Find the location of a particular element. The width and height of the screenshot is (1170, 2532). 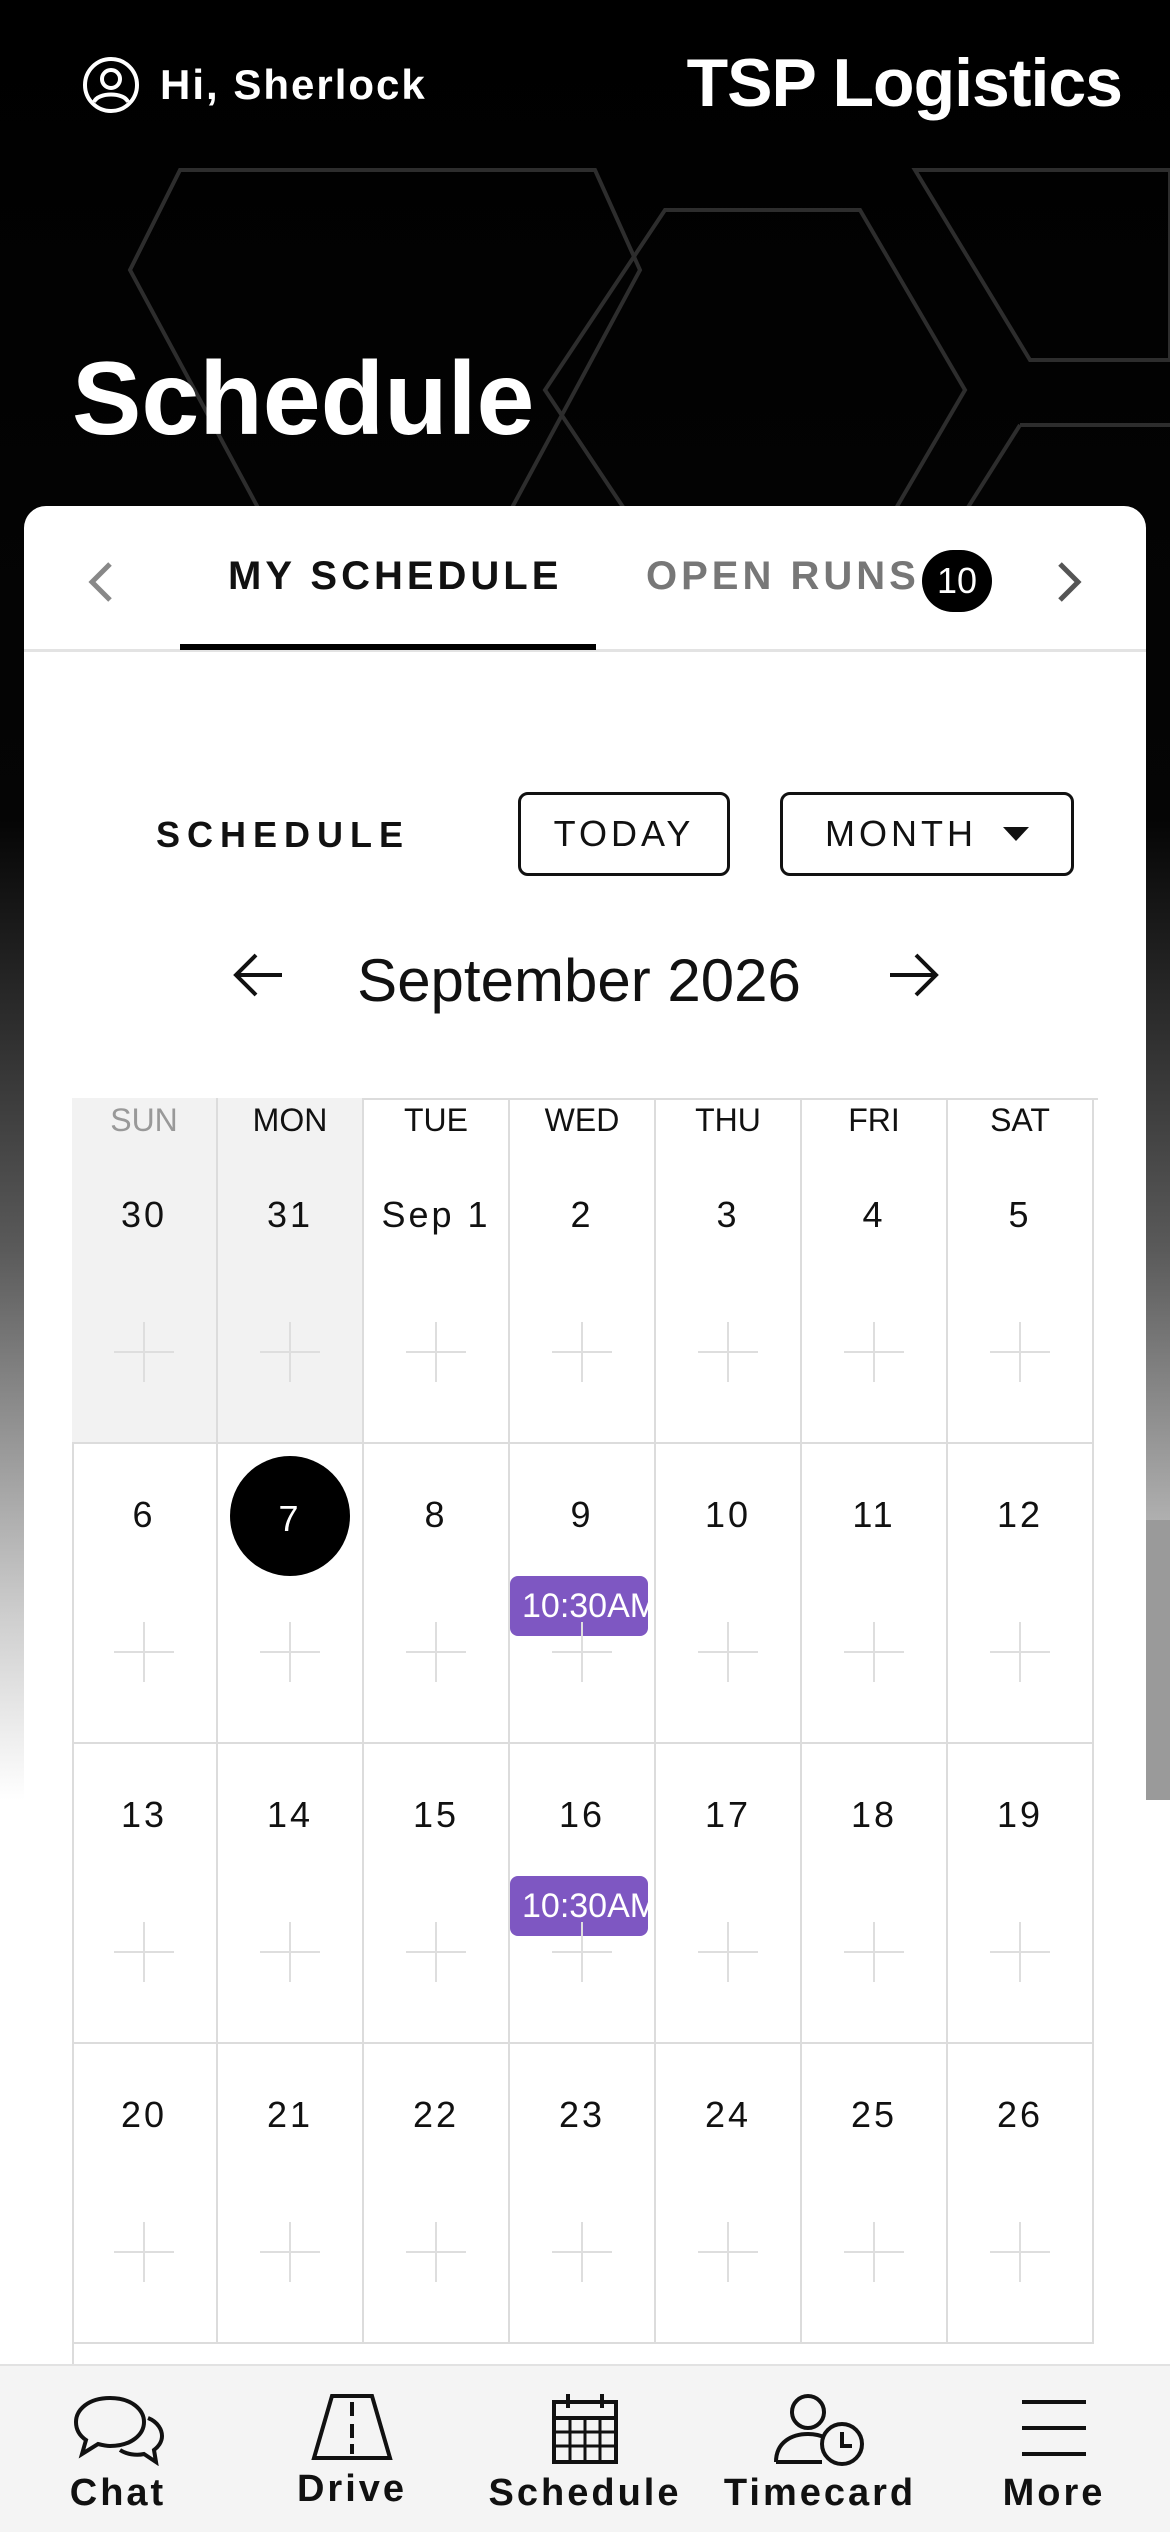

weekday-header: TUE is located at coordinates (436, 1120).